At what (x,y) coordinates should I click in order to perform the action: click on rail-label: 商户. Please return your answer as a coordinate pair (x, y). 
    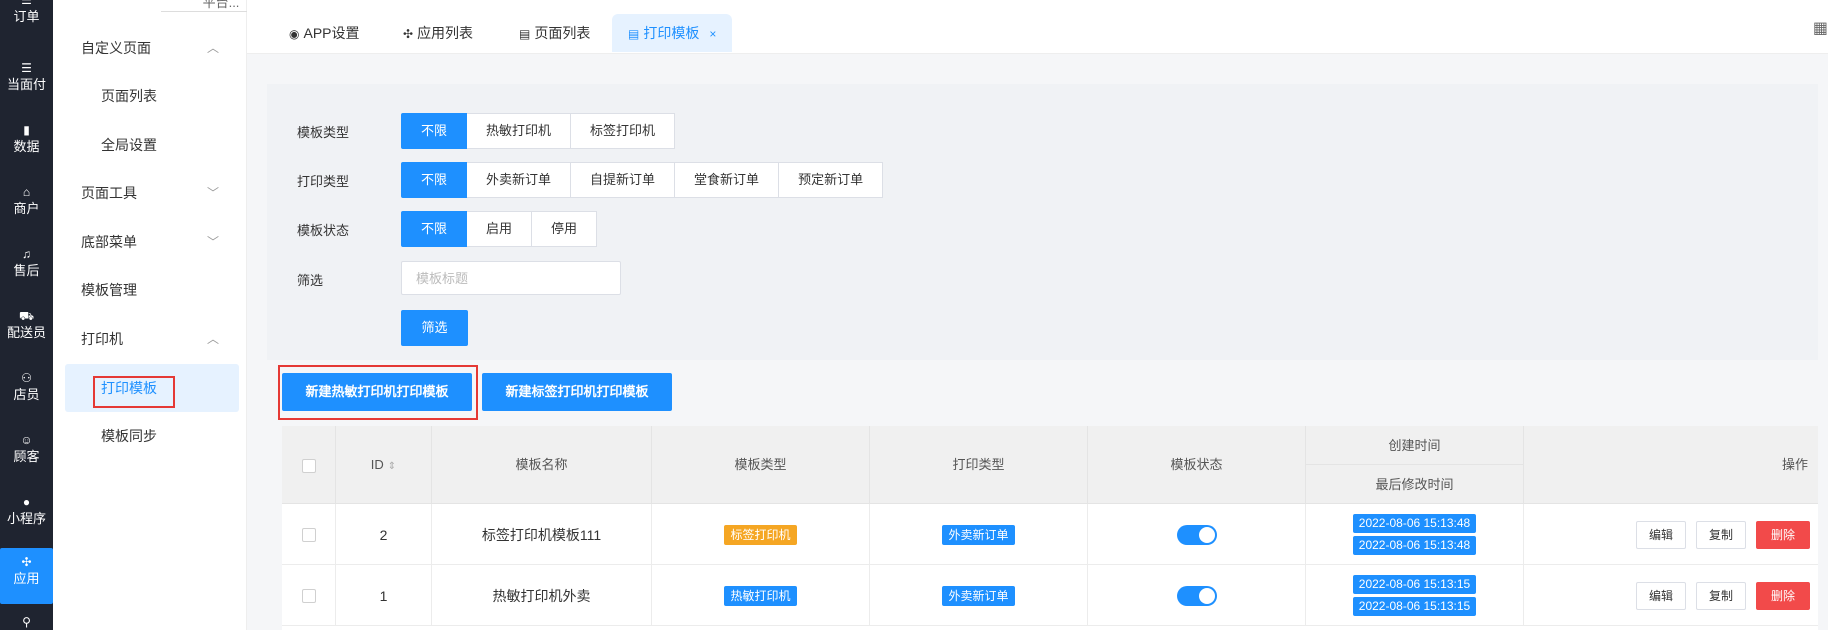
    Looking at the image, I should click on (26, 208).